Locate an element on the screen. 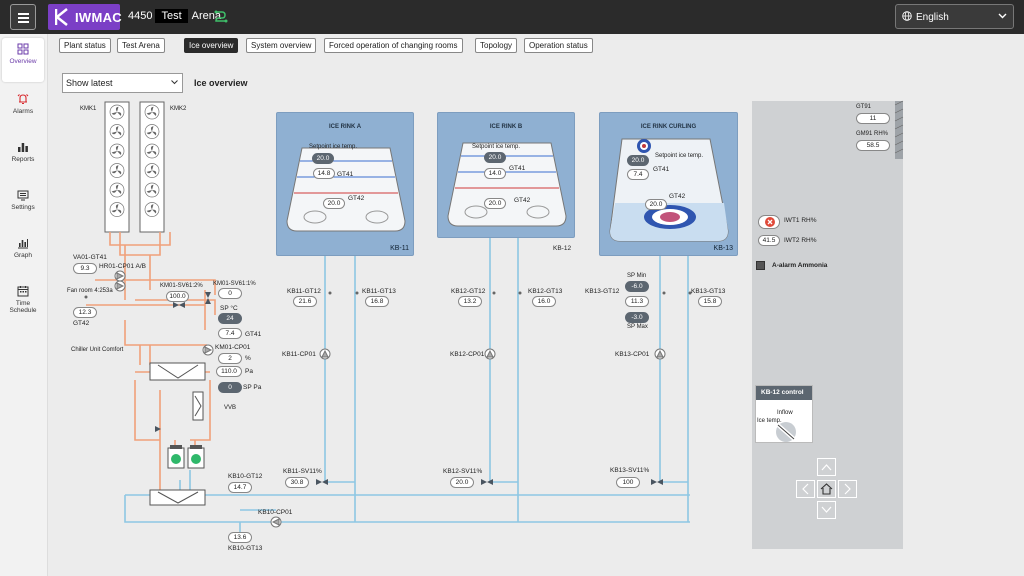  rink-curling-setpoint: 20.0 is located at coordinates (638, 160).